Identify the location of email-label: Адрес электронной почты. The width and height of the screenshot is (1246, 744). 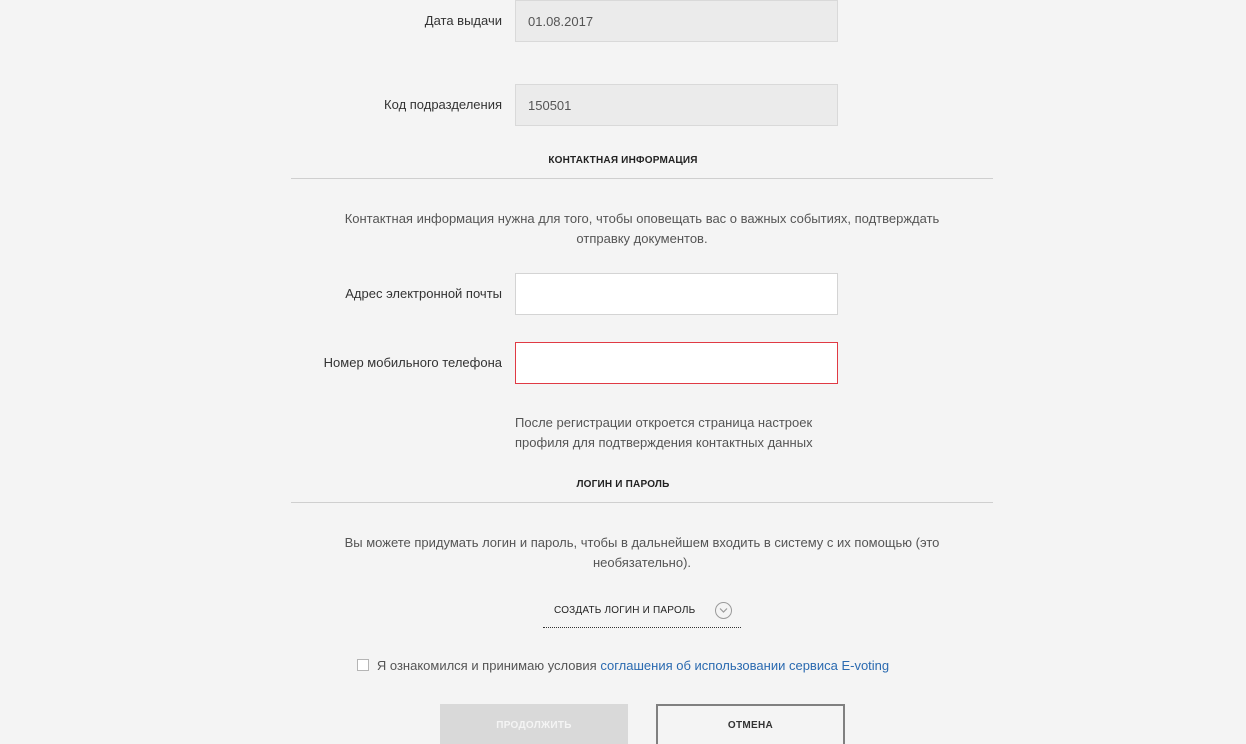
(423, 293).